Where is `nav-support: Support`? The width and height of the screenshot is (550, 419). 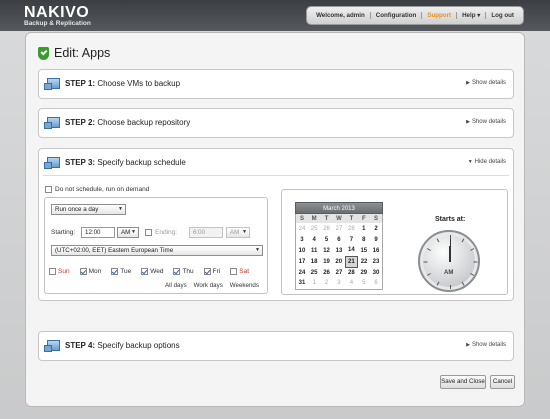
nav-support: Support is located at coordinates (440, 15).